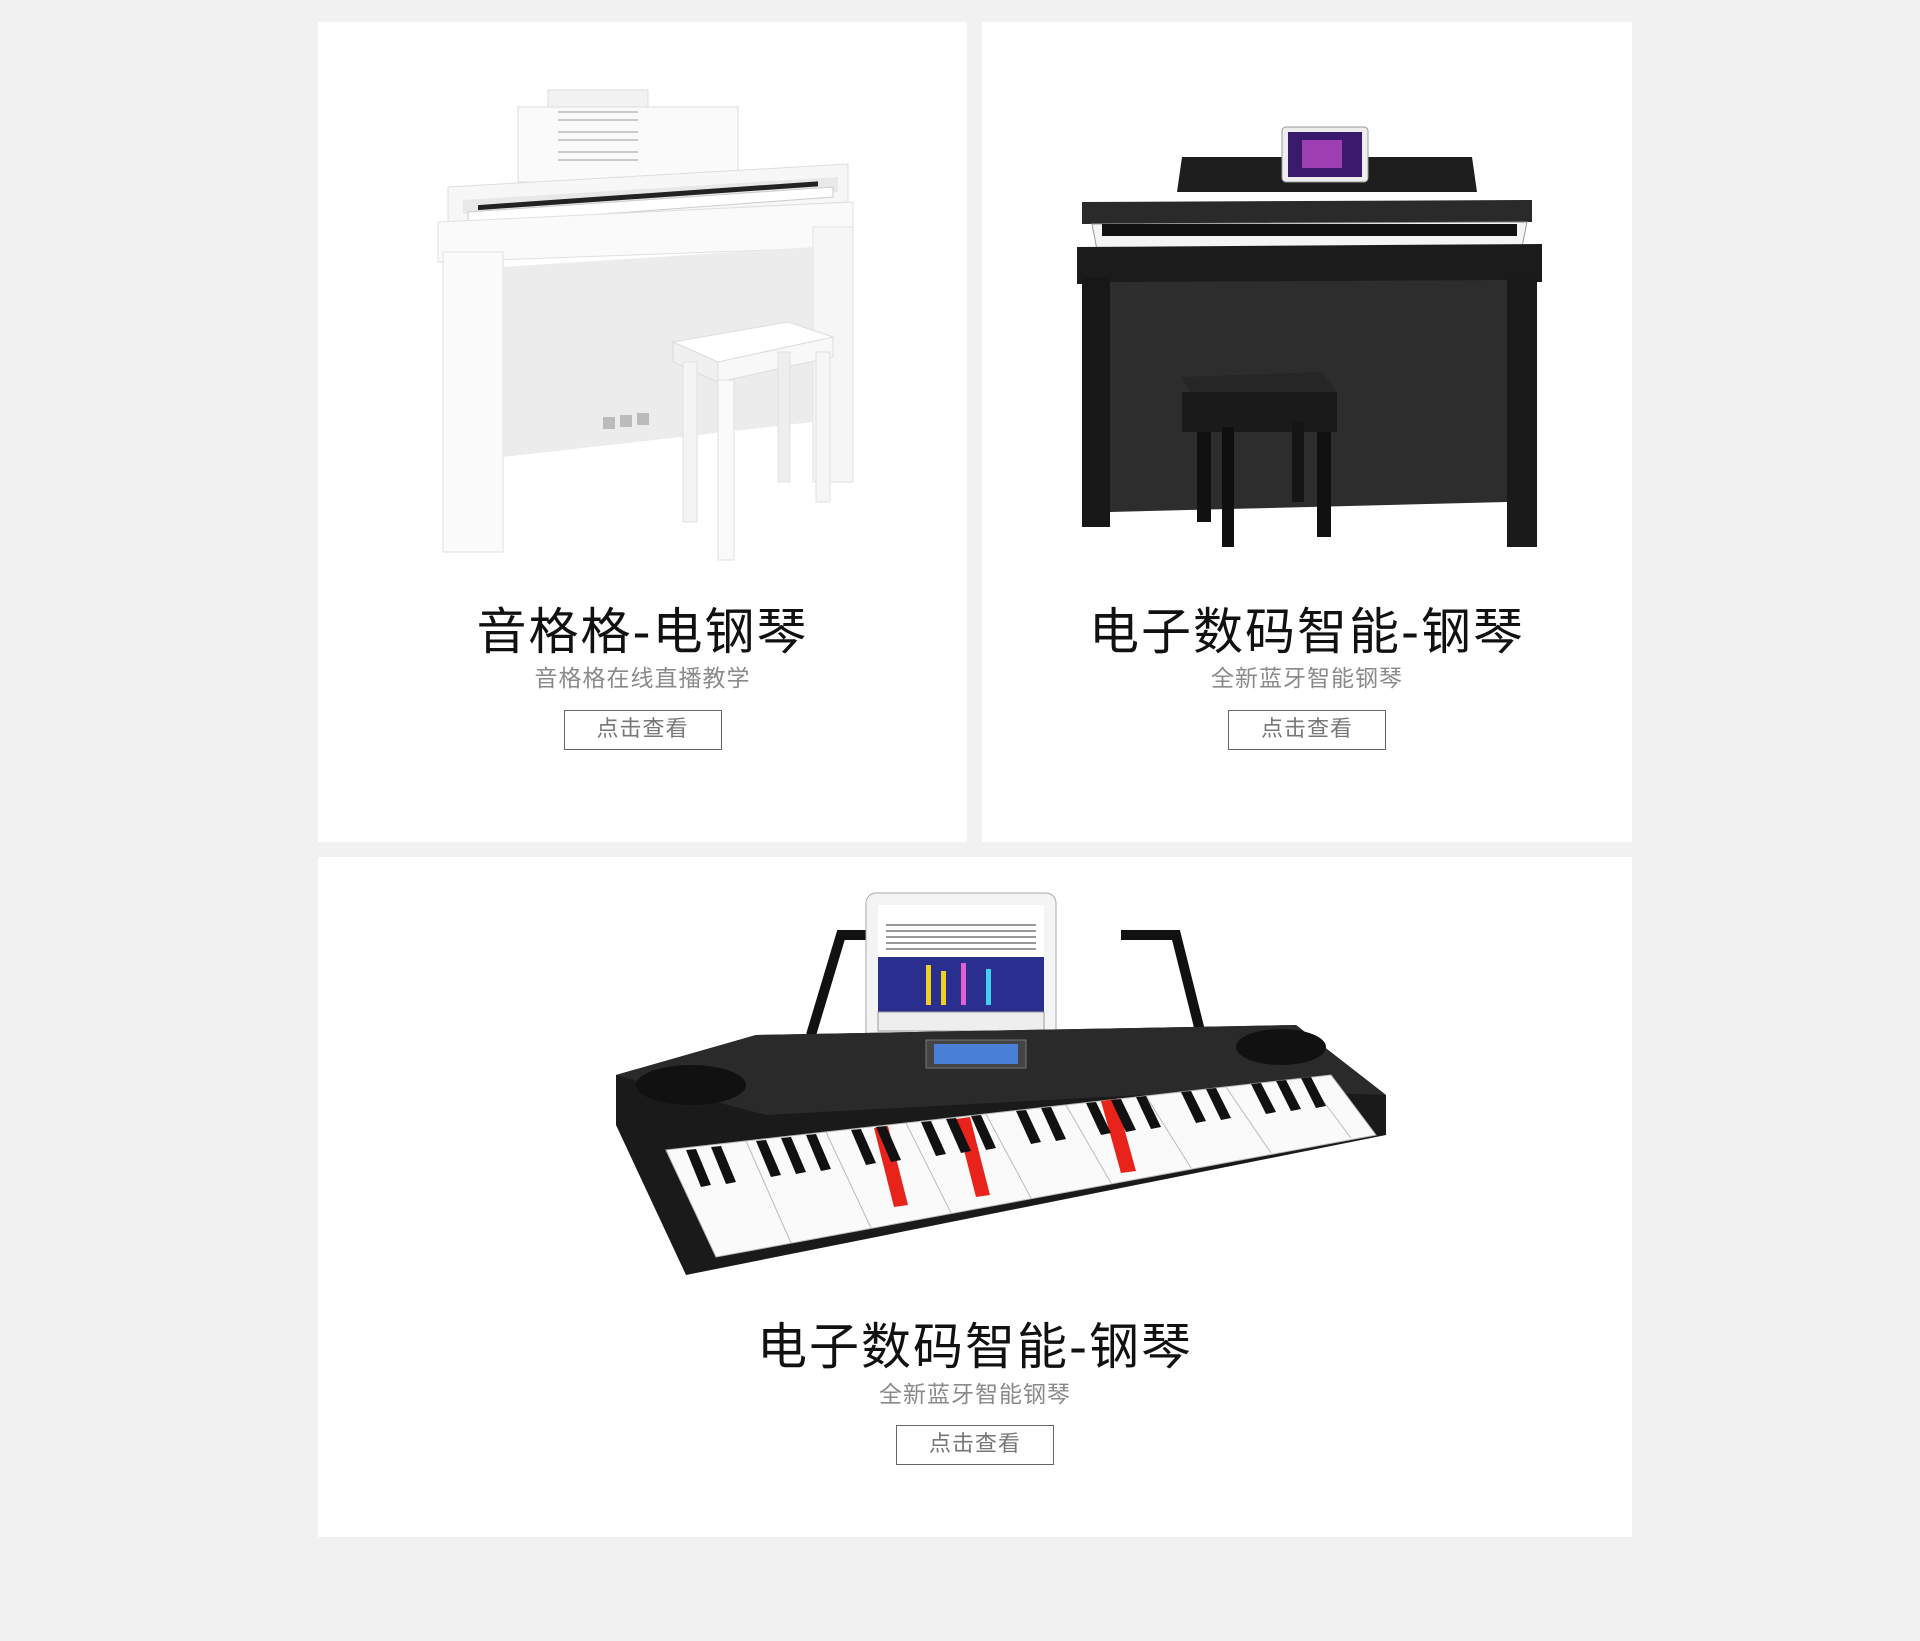 This screenshot has width=1920, height=1641. What do you see at coordinates (642, 679) in the screenshot?
I see `product-subtitle: 音格格在线直播教学` at bounding box center [642, 679].